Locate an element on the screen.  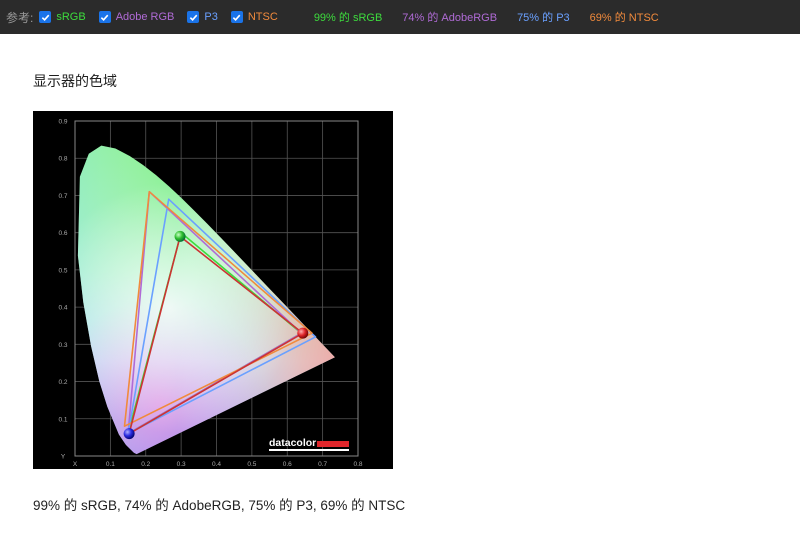
p3-label: P3 is located at coordinates (211, 17).